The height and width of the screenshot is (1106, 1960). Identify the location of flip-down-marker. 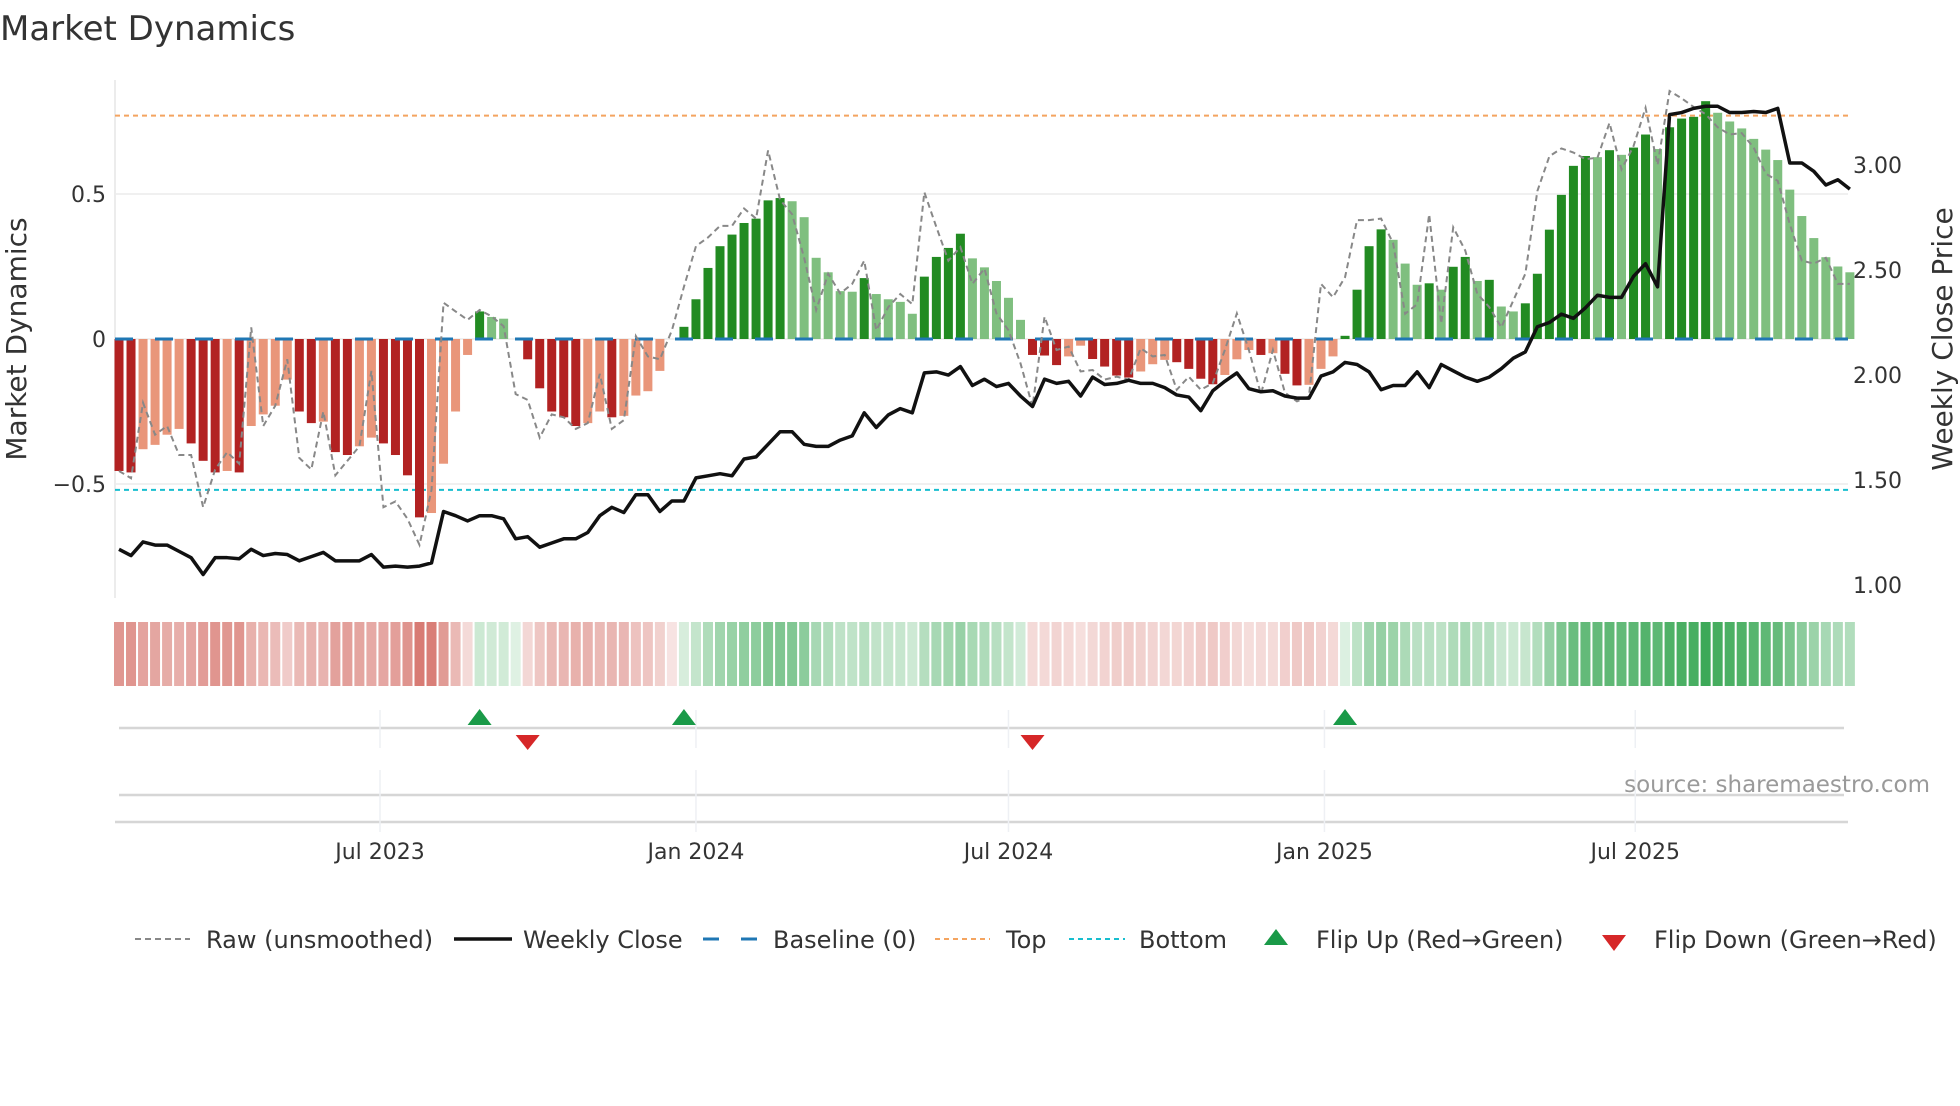
(1032, 742).